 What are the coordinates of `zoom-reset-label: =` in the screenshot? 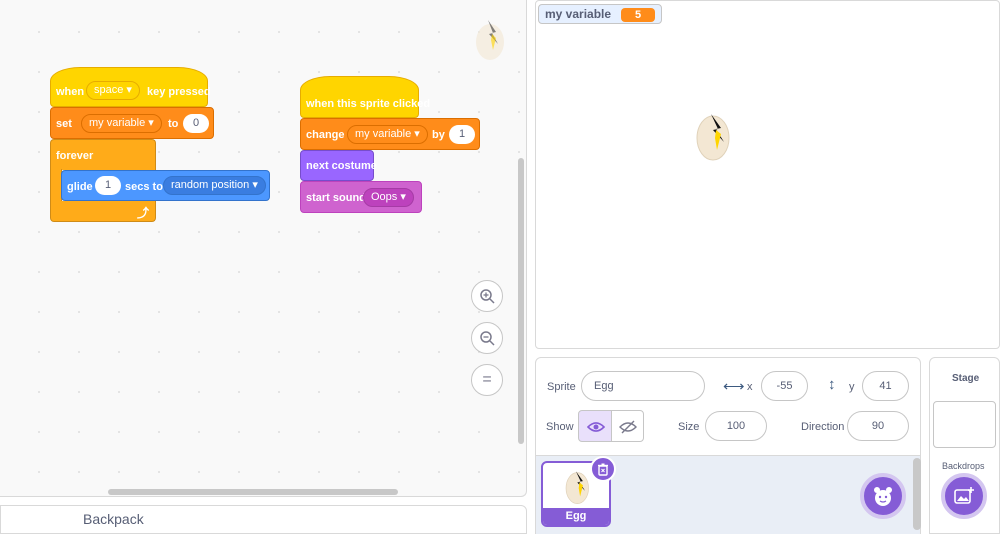 It's located at (487, 379).